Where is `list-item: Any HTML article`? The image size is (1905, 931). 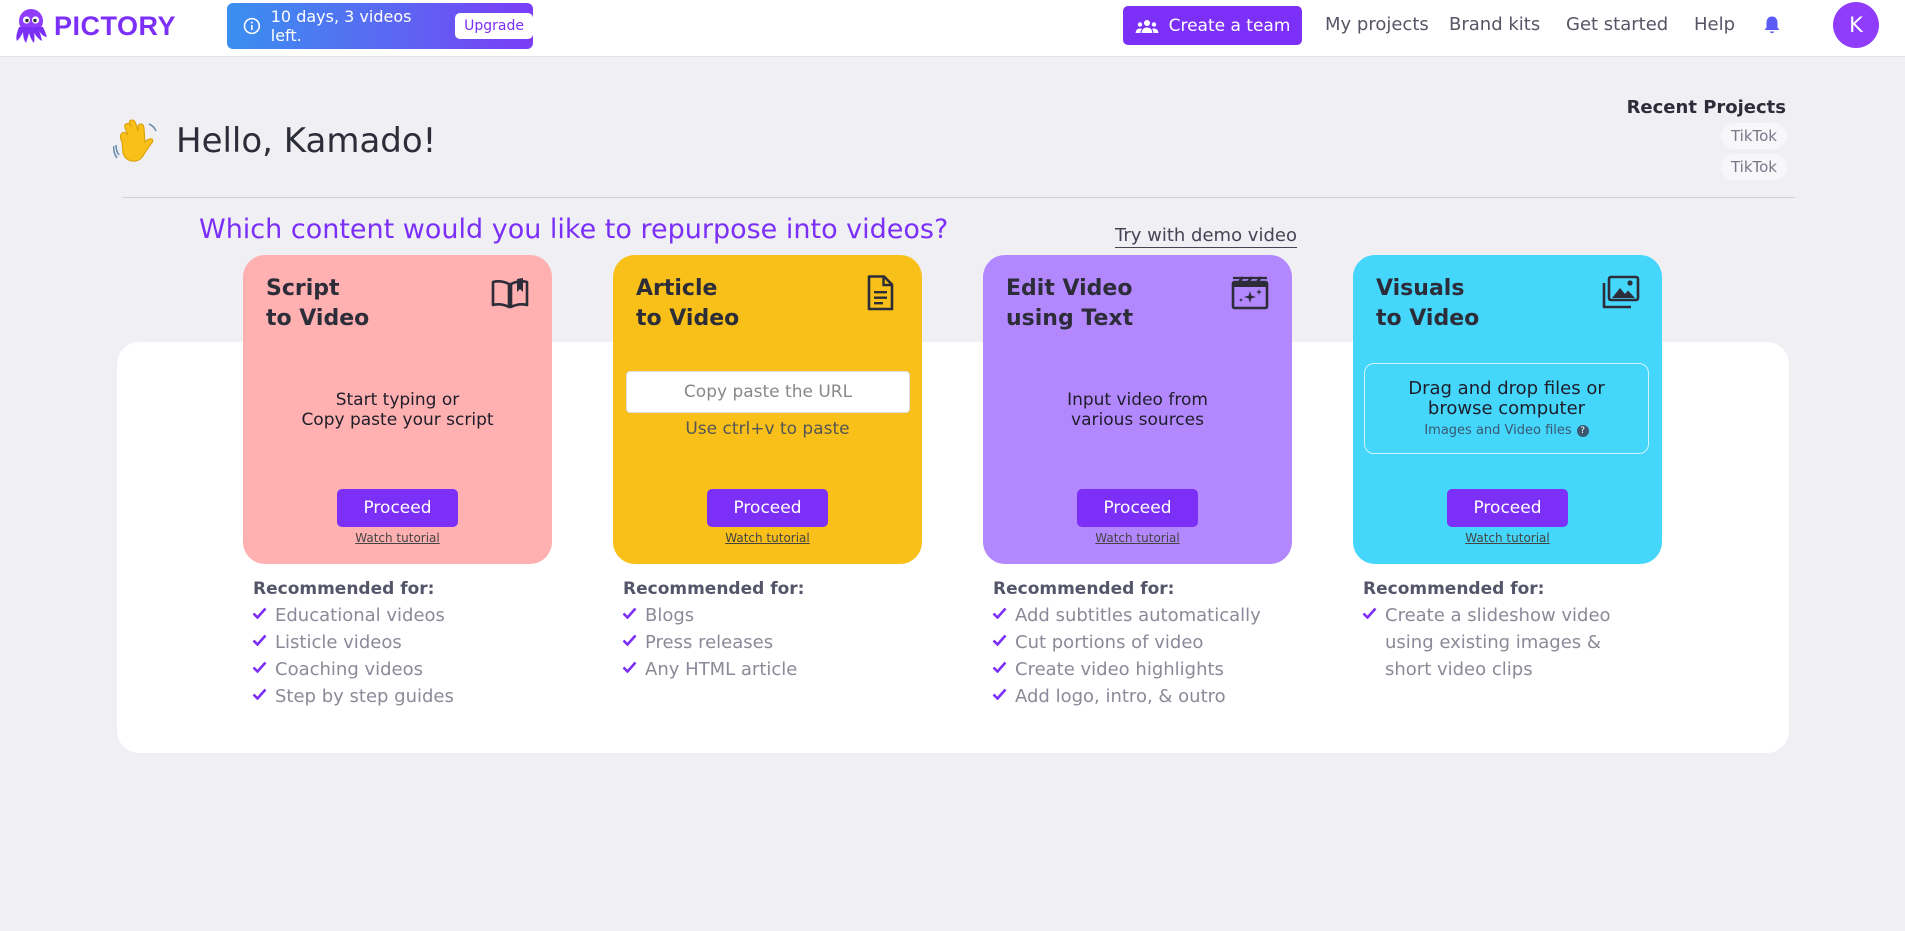
list-item: Any HTML article is located at coordinates (713, 669).